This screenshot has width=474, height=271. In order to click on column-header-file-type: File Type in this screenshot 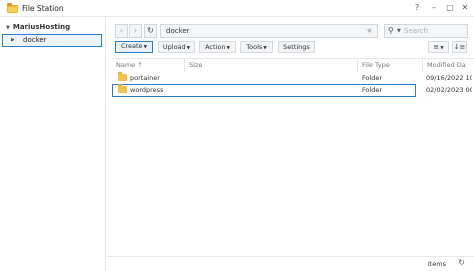, I will do `click(390, 65)`.